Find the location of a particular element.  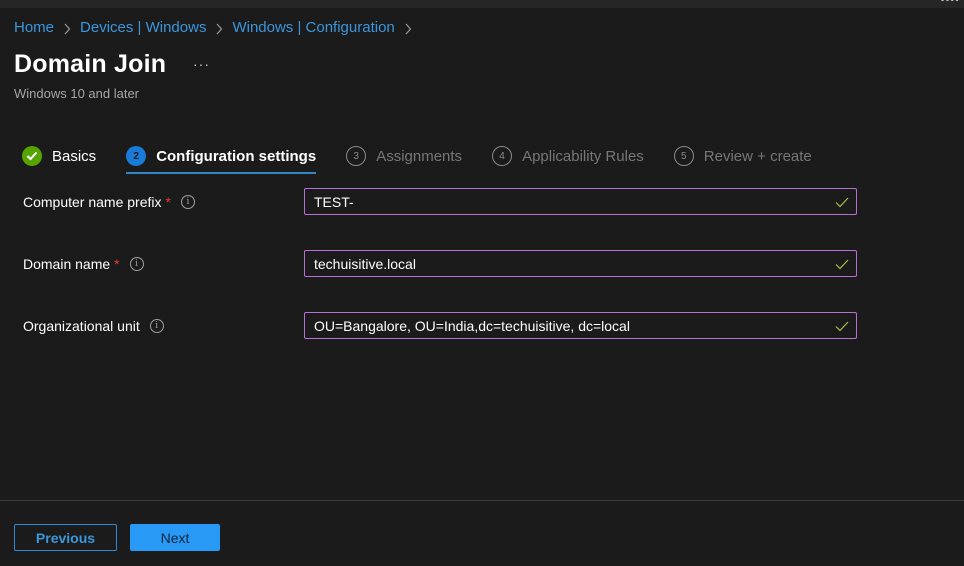

organizational-unit-label: Organizational unit is located at coordinates (81, 325).